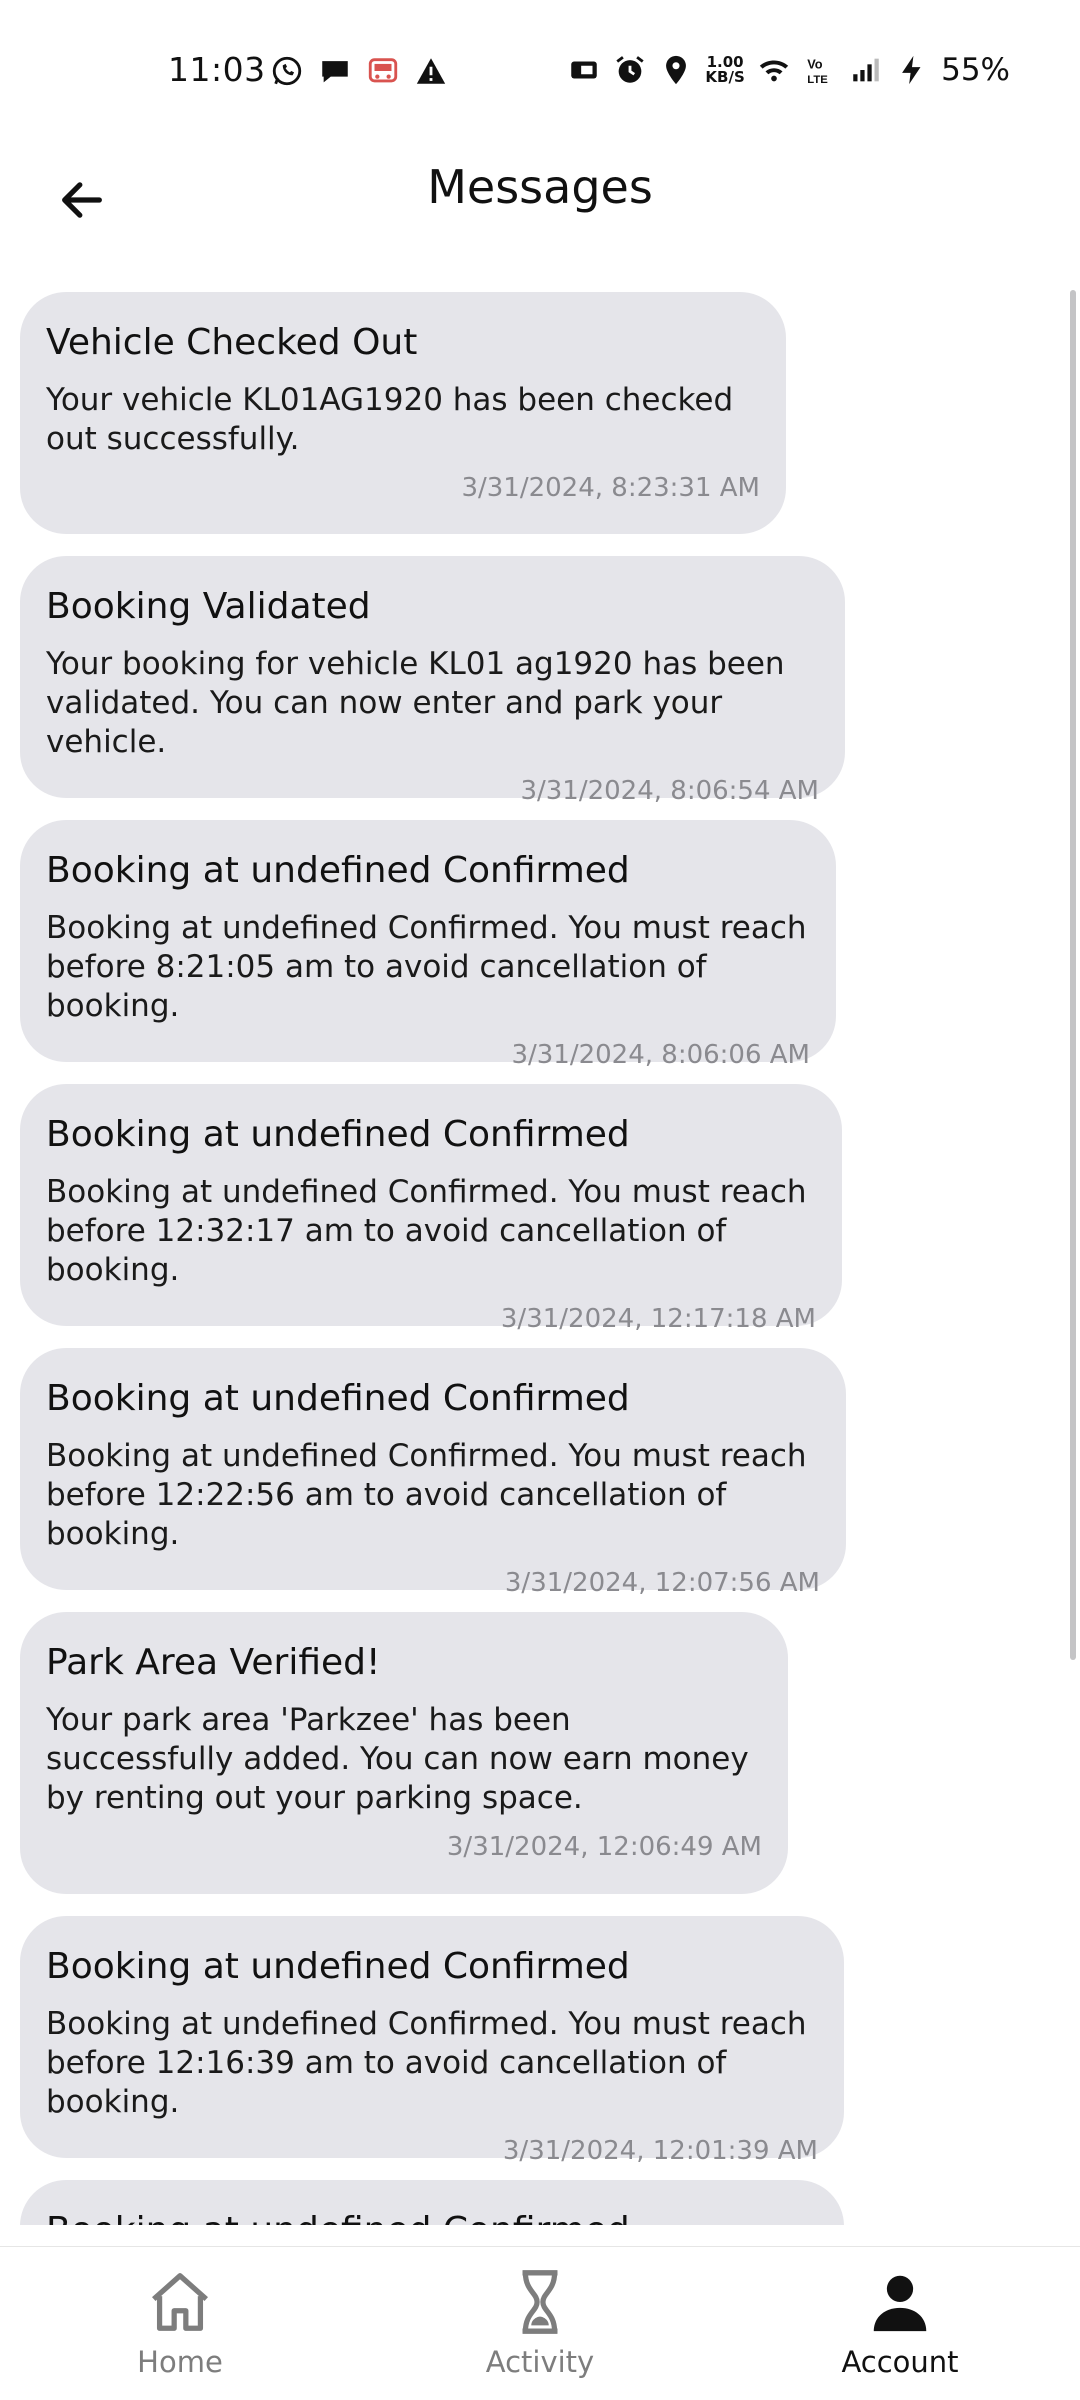  Describe the element at coordinates (660, 2151) in the screenshot. I see `message-timestamp: 3/31/2024, 12:01:39 AM` at that location.